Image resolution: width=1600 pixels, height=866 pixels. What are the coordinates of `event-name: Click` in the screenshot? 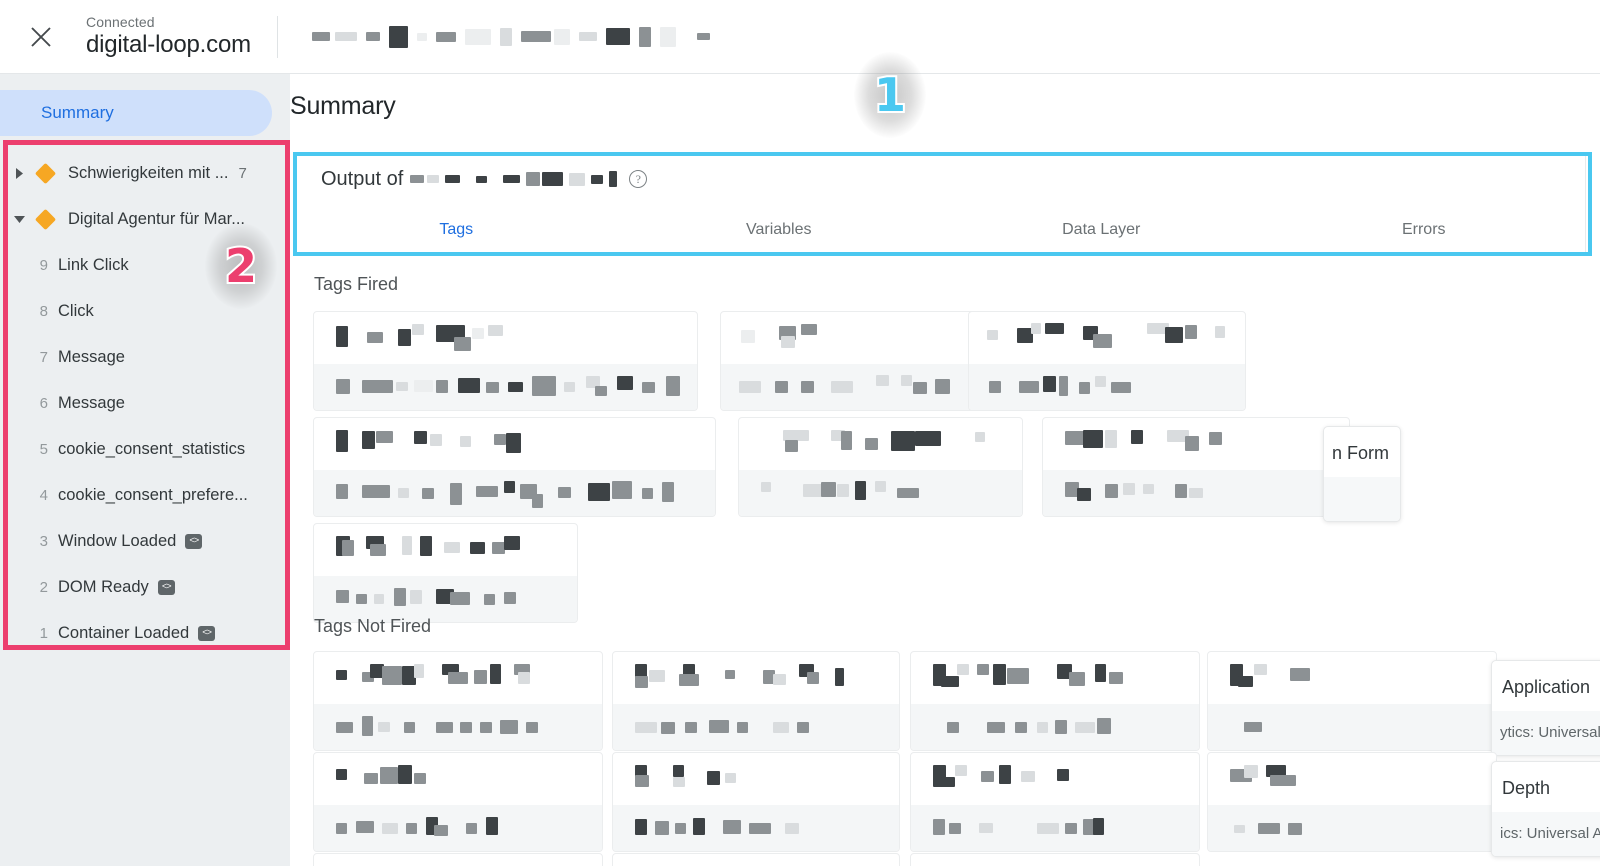 It's located at (76, 310).